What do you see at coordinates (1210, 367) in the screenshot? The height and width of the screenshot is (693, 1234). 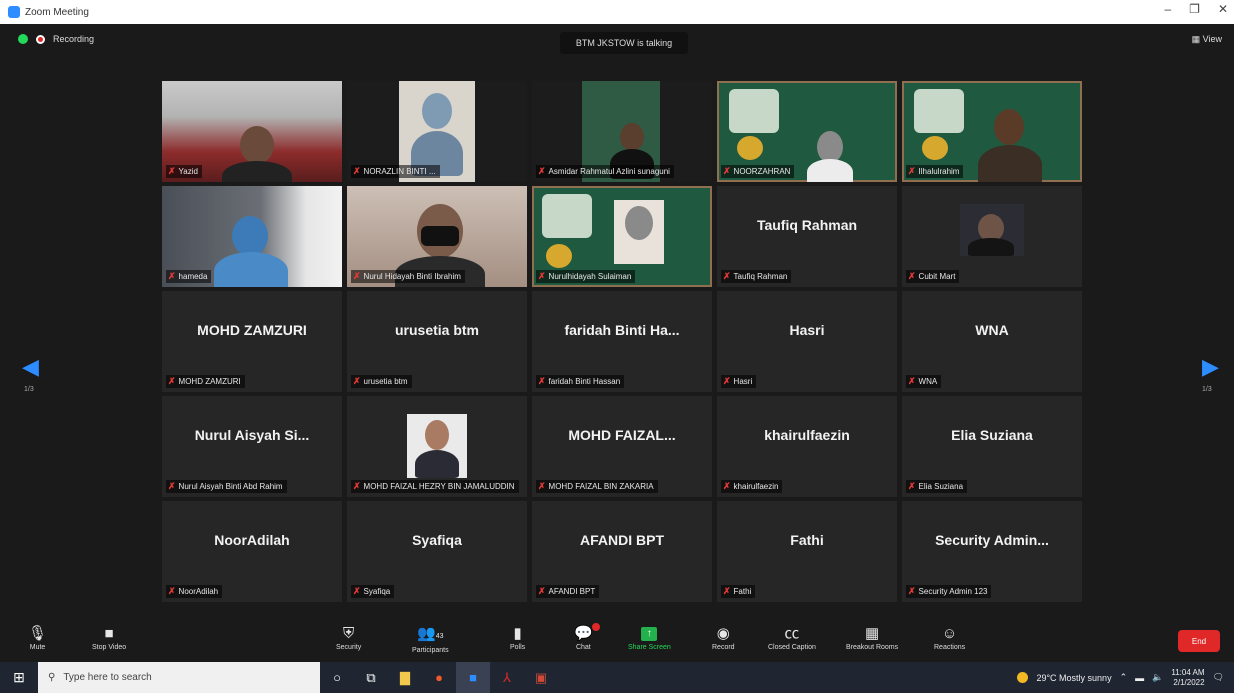 I see `next-page-arrow-icon: ▶` at bounding box center [1210, 367].